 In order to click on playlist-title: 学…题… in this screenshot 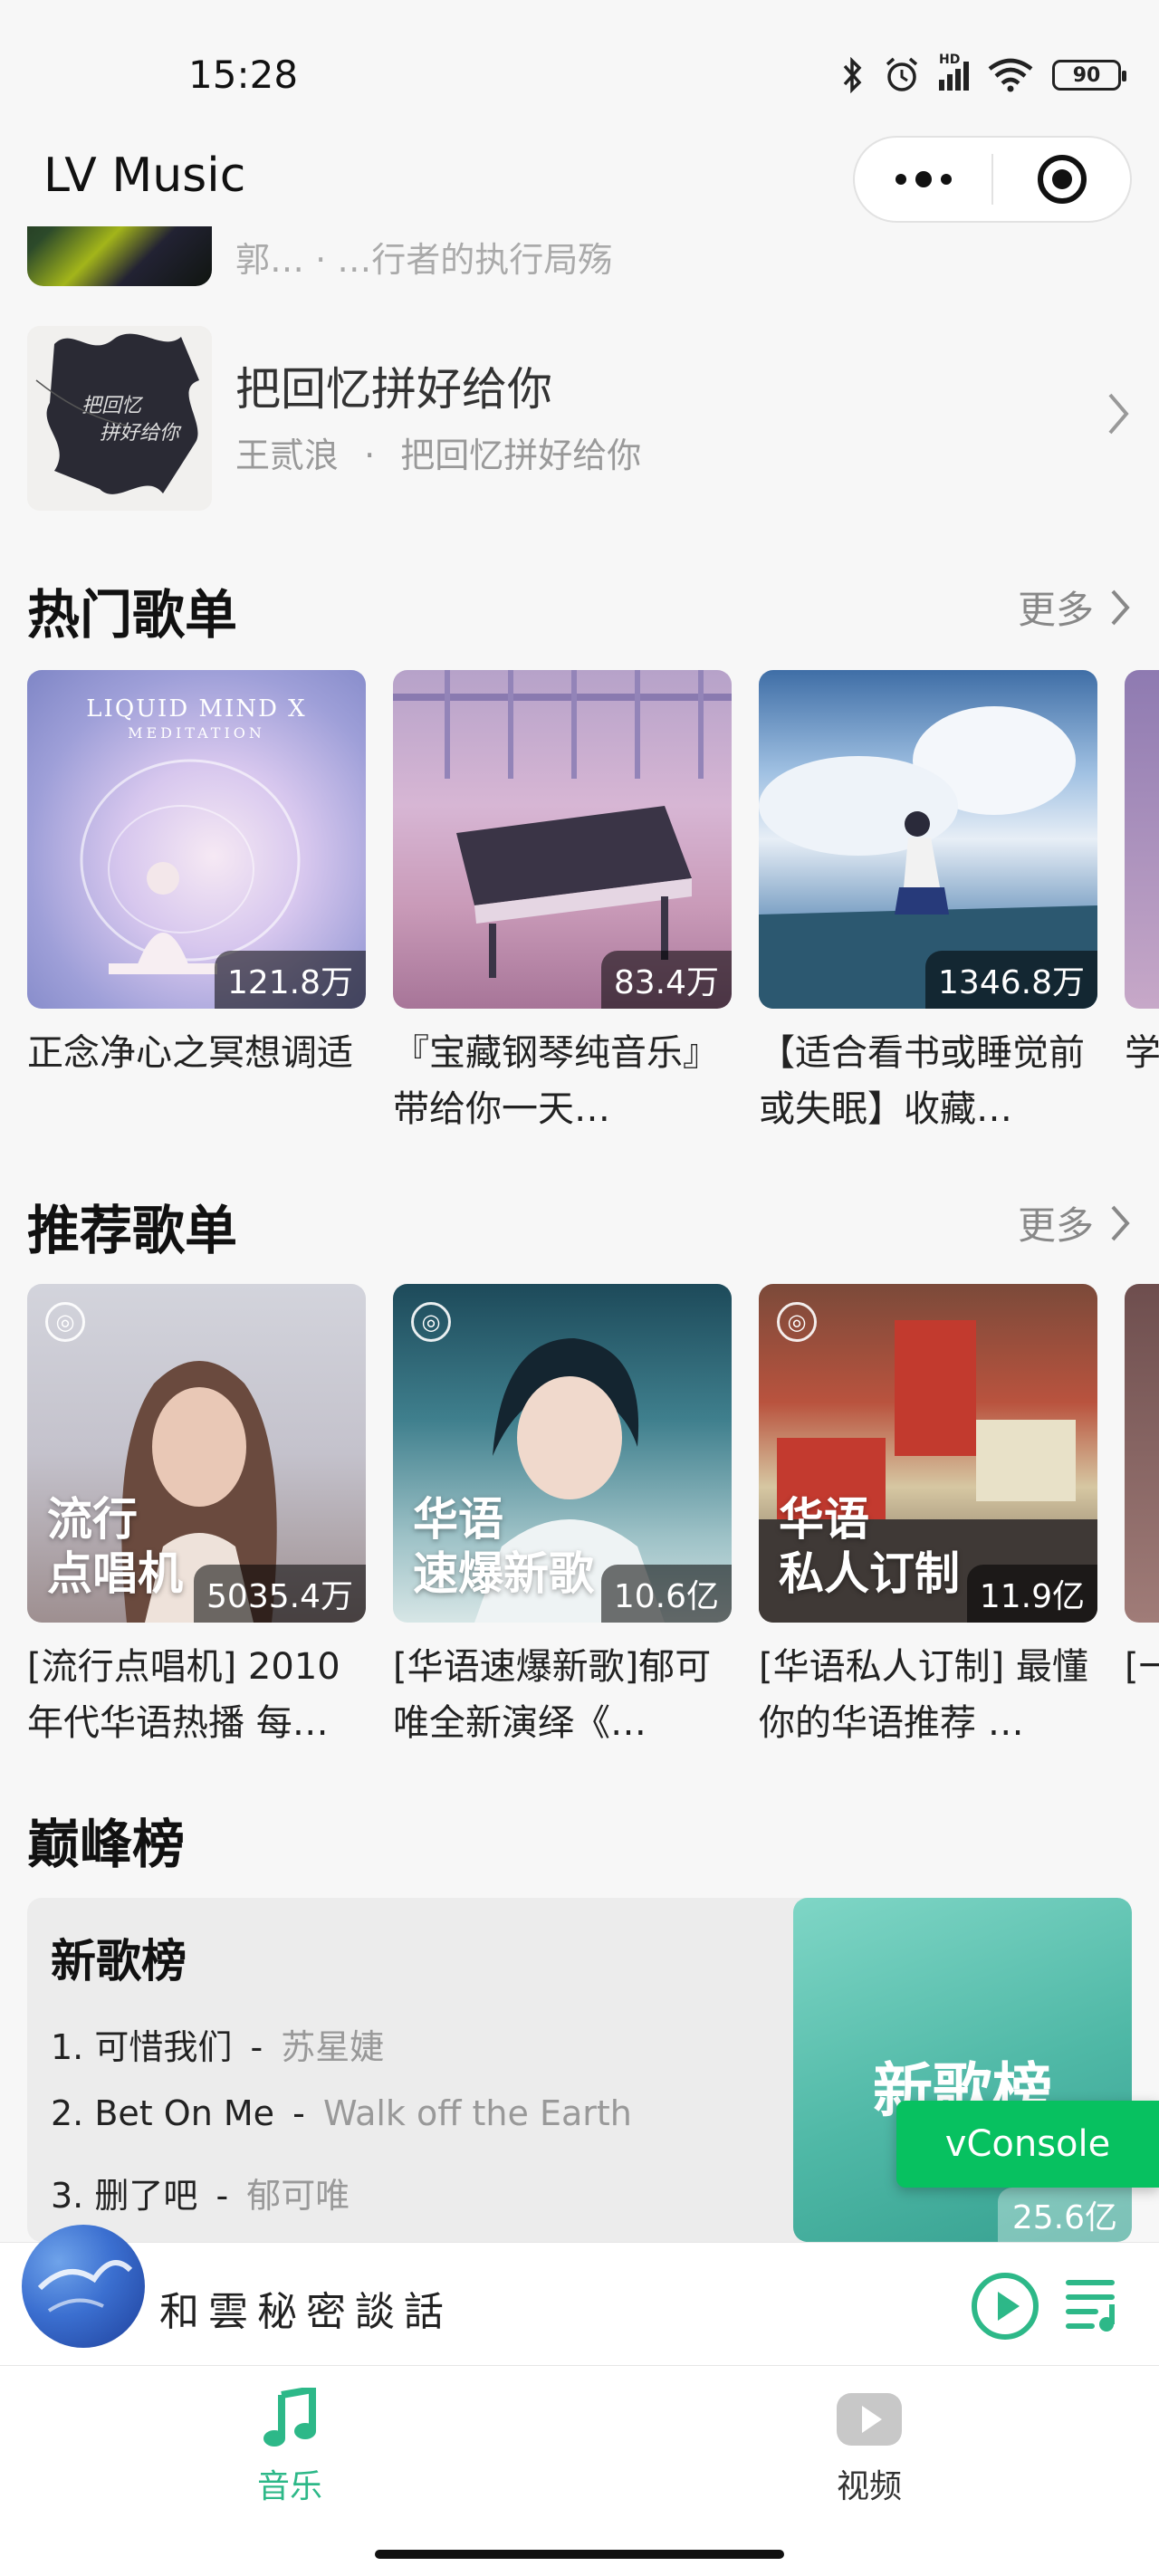, I will do `click(1142, 1053)`.